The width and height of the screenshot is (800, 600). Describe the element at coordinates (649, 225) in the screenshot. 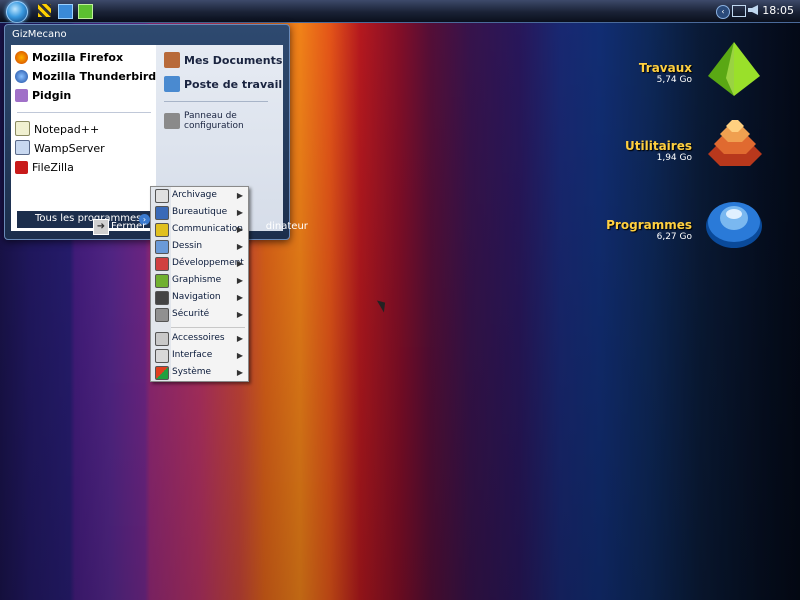

I see `desktop-label-programmes: Programmes` at that location.